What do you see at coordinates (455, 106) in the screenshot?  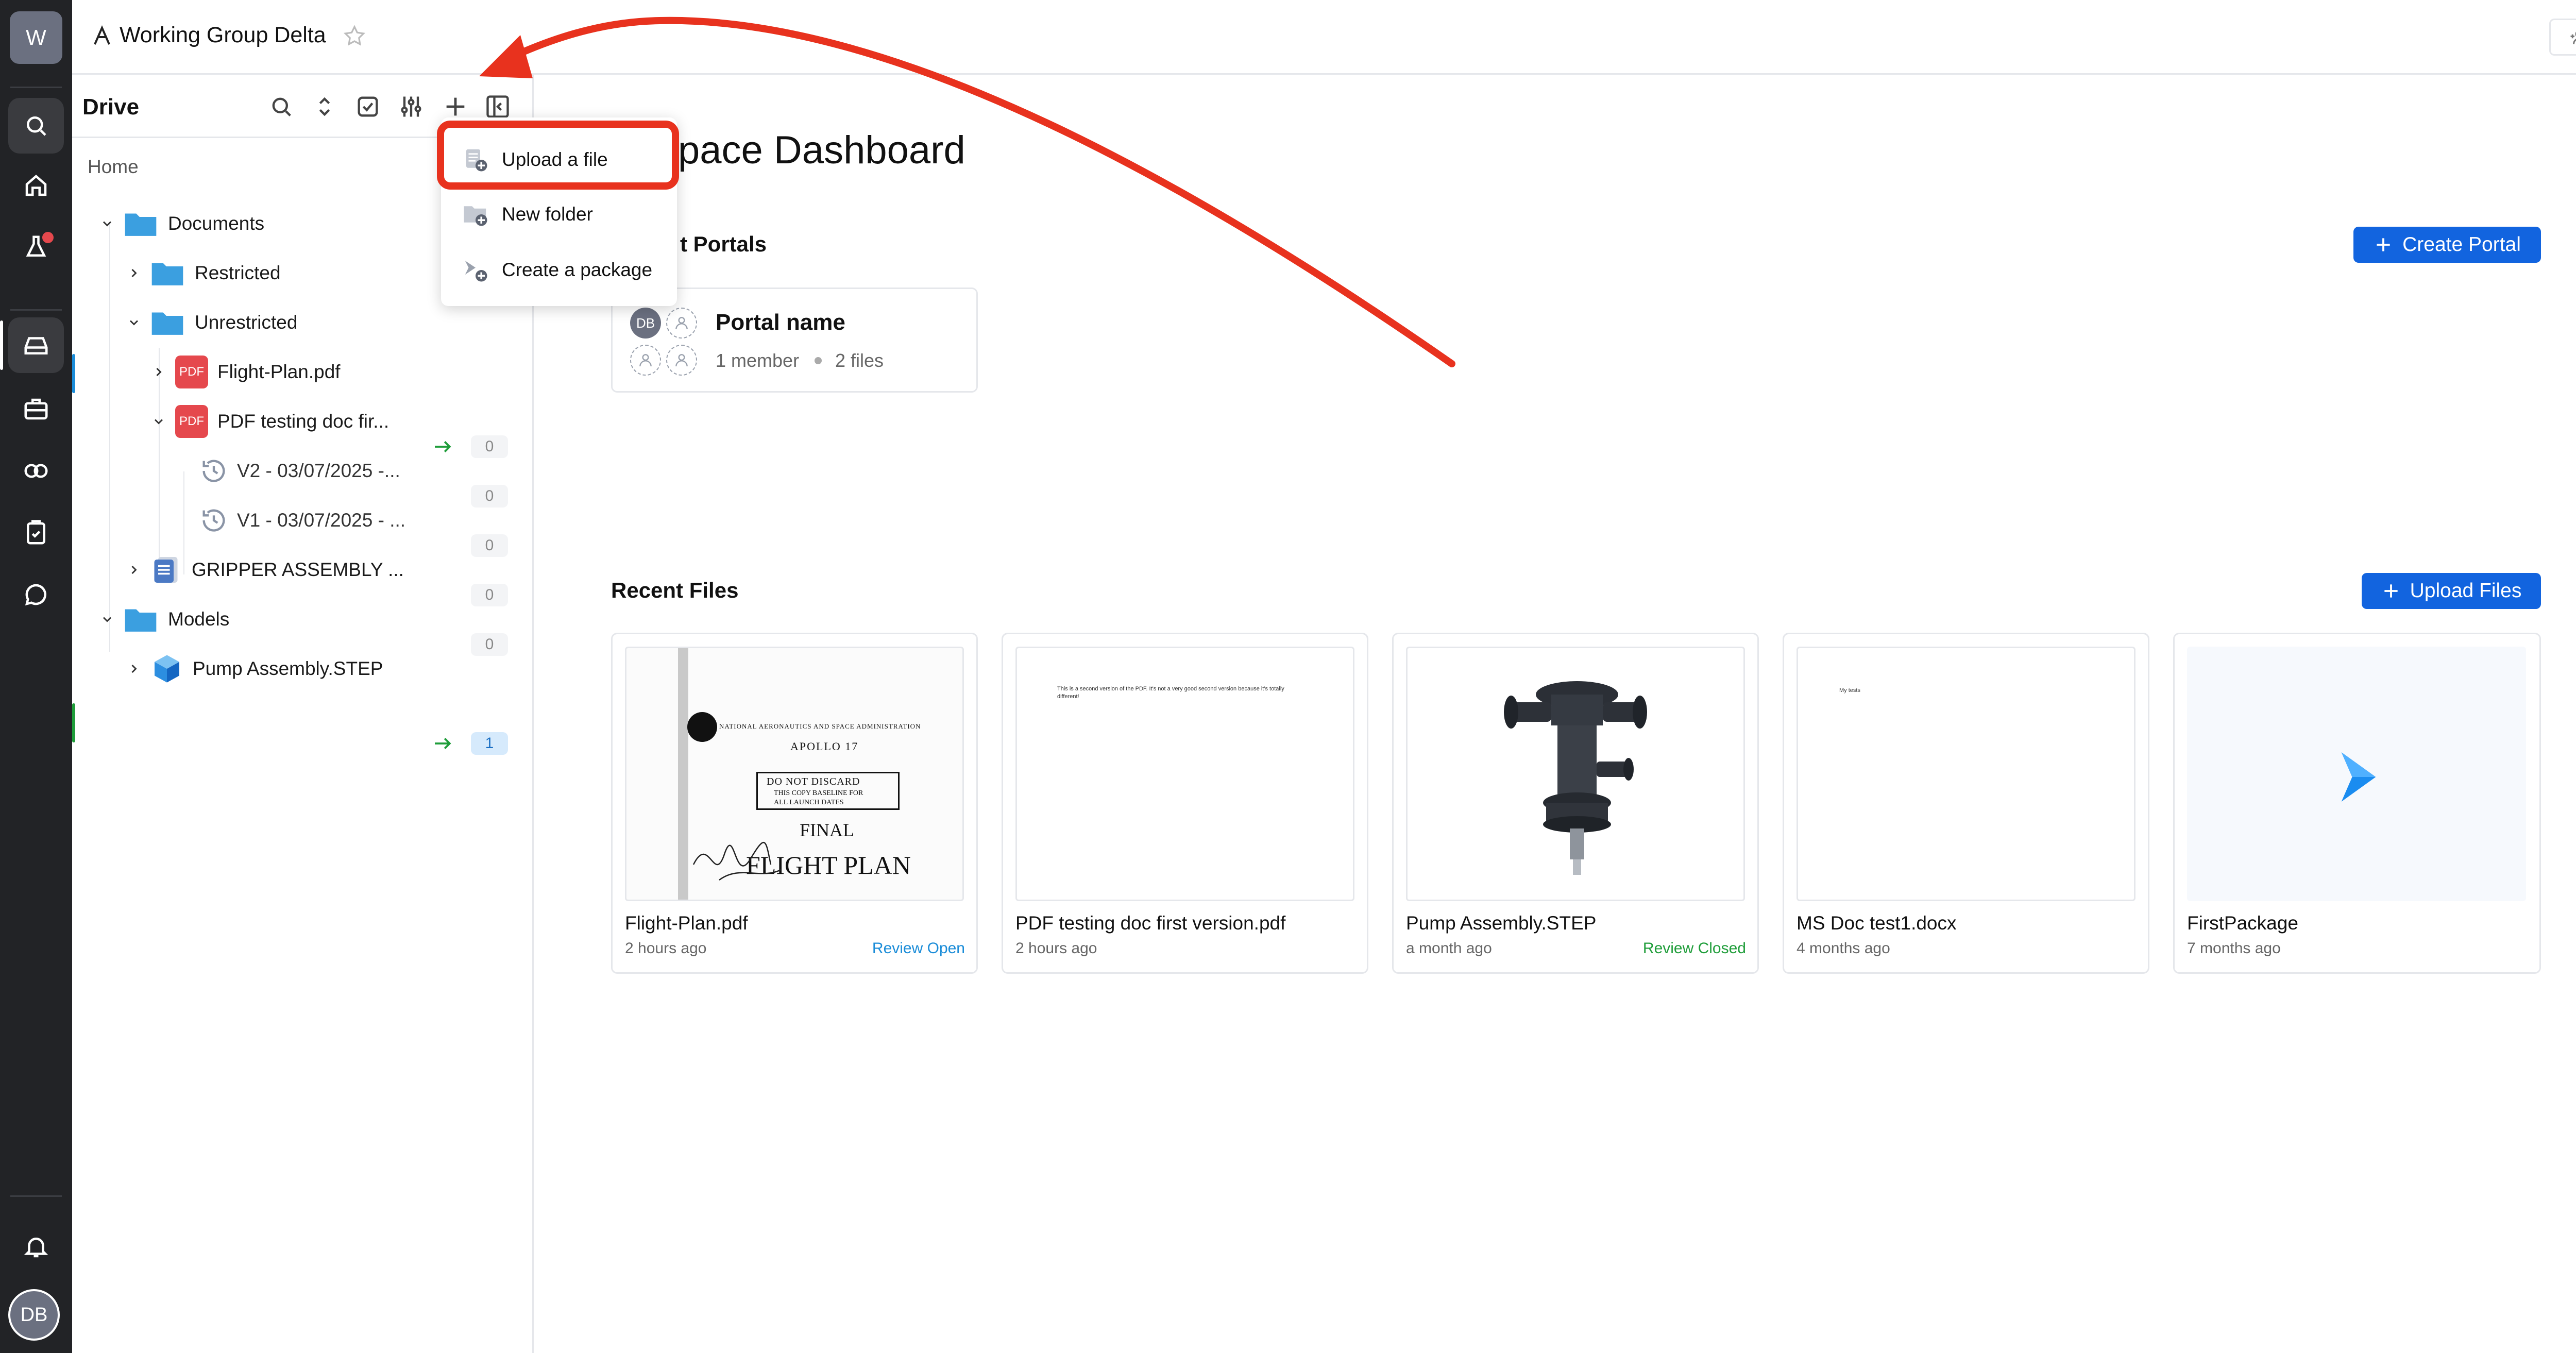 I see `add-icon` at bounding box center [455, 106].